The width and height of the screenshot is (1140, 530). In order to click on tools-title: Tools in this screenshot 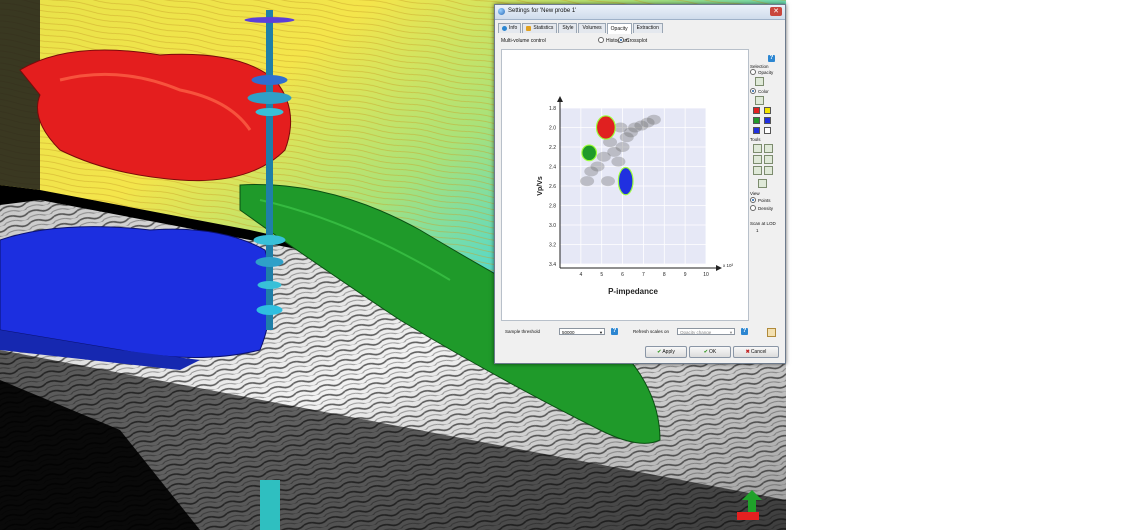, I will do `click(755, 139)`.